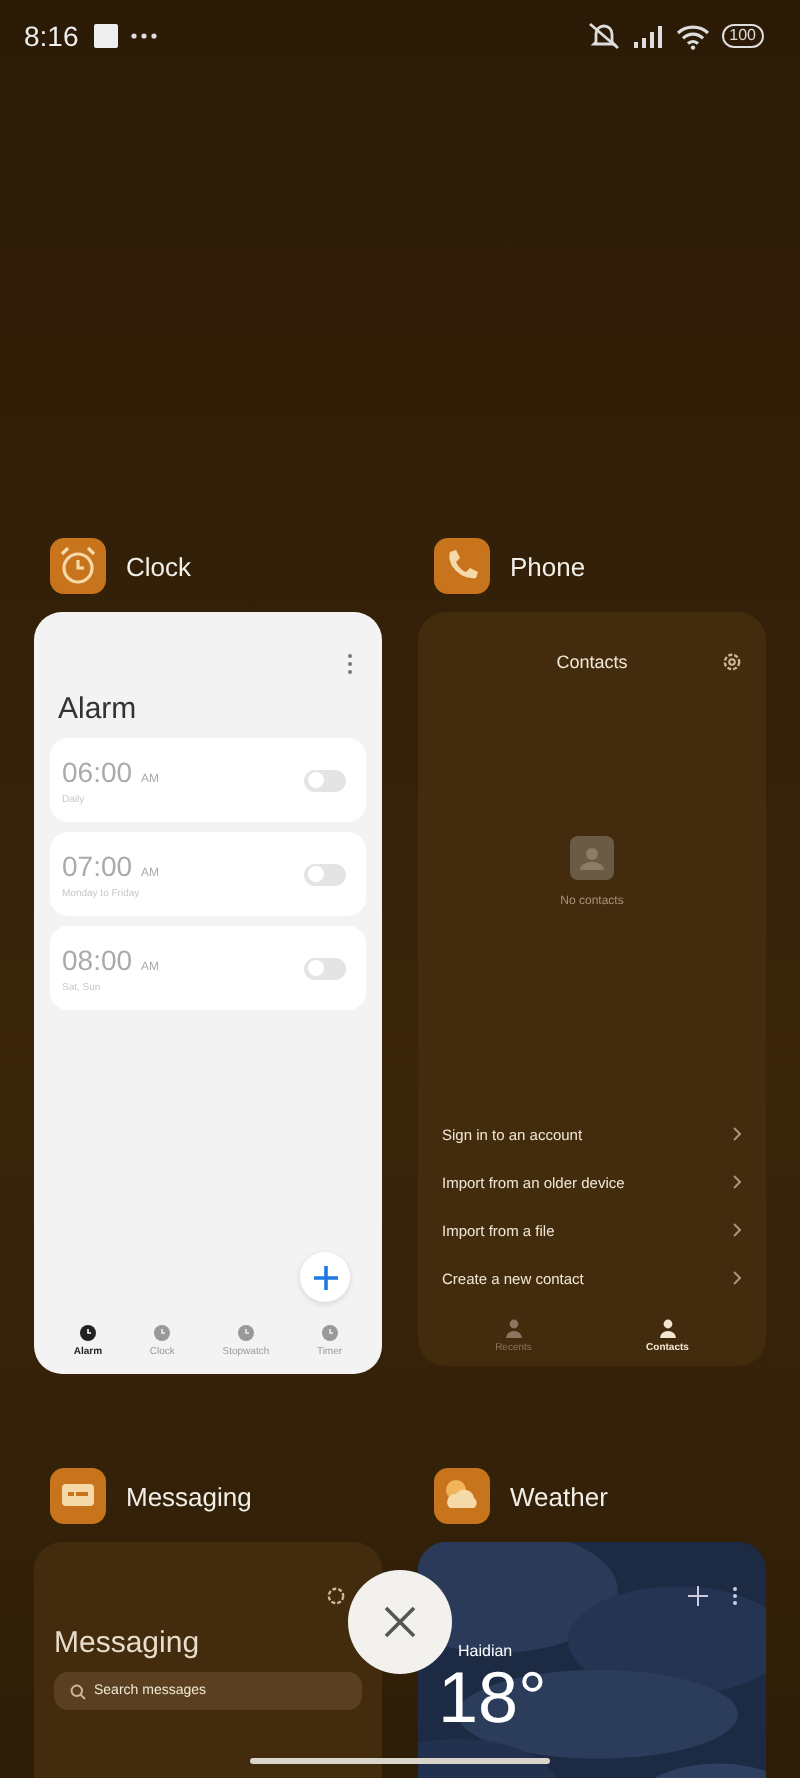 The height and width of the screenshot is (1778, 800). Describe the element at coordinates (592, 1660) in the screenshot. I see `weather-app-preview: Haidian 18°` at that location.